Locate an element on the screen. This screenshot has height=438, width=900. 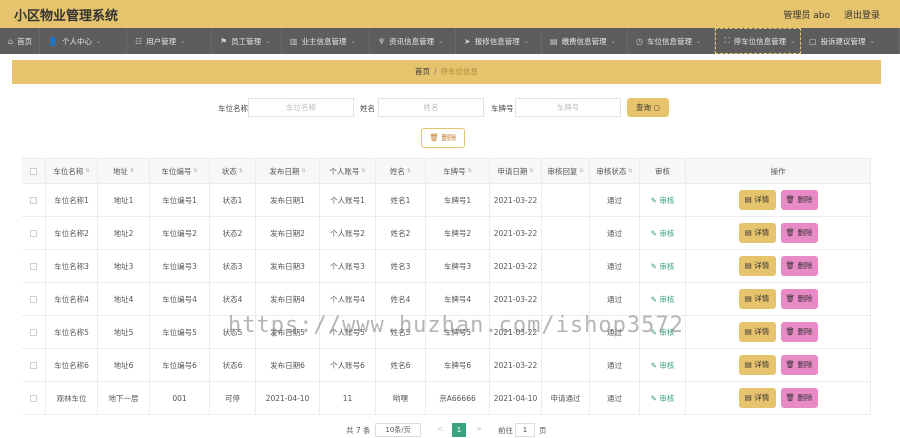
batch-delete-button: 🗑 删除 is located at coordinates (443, 138).